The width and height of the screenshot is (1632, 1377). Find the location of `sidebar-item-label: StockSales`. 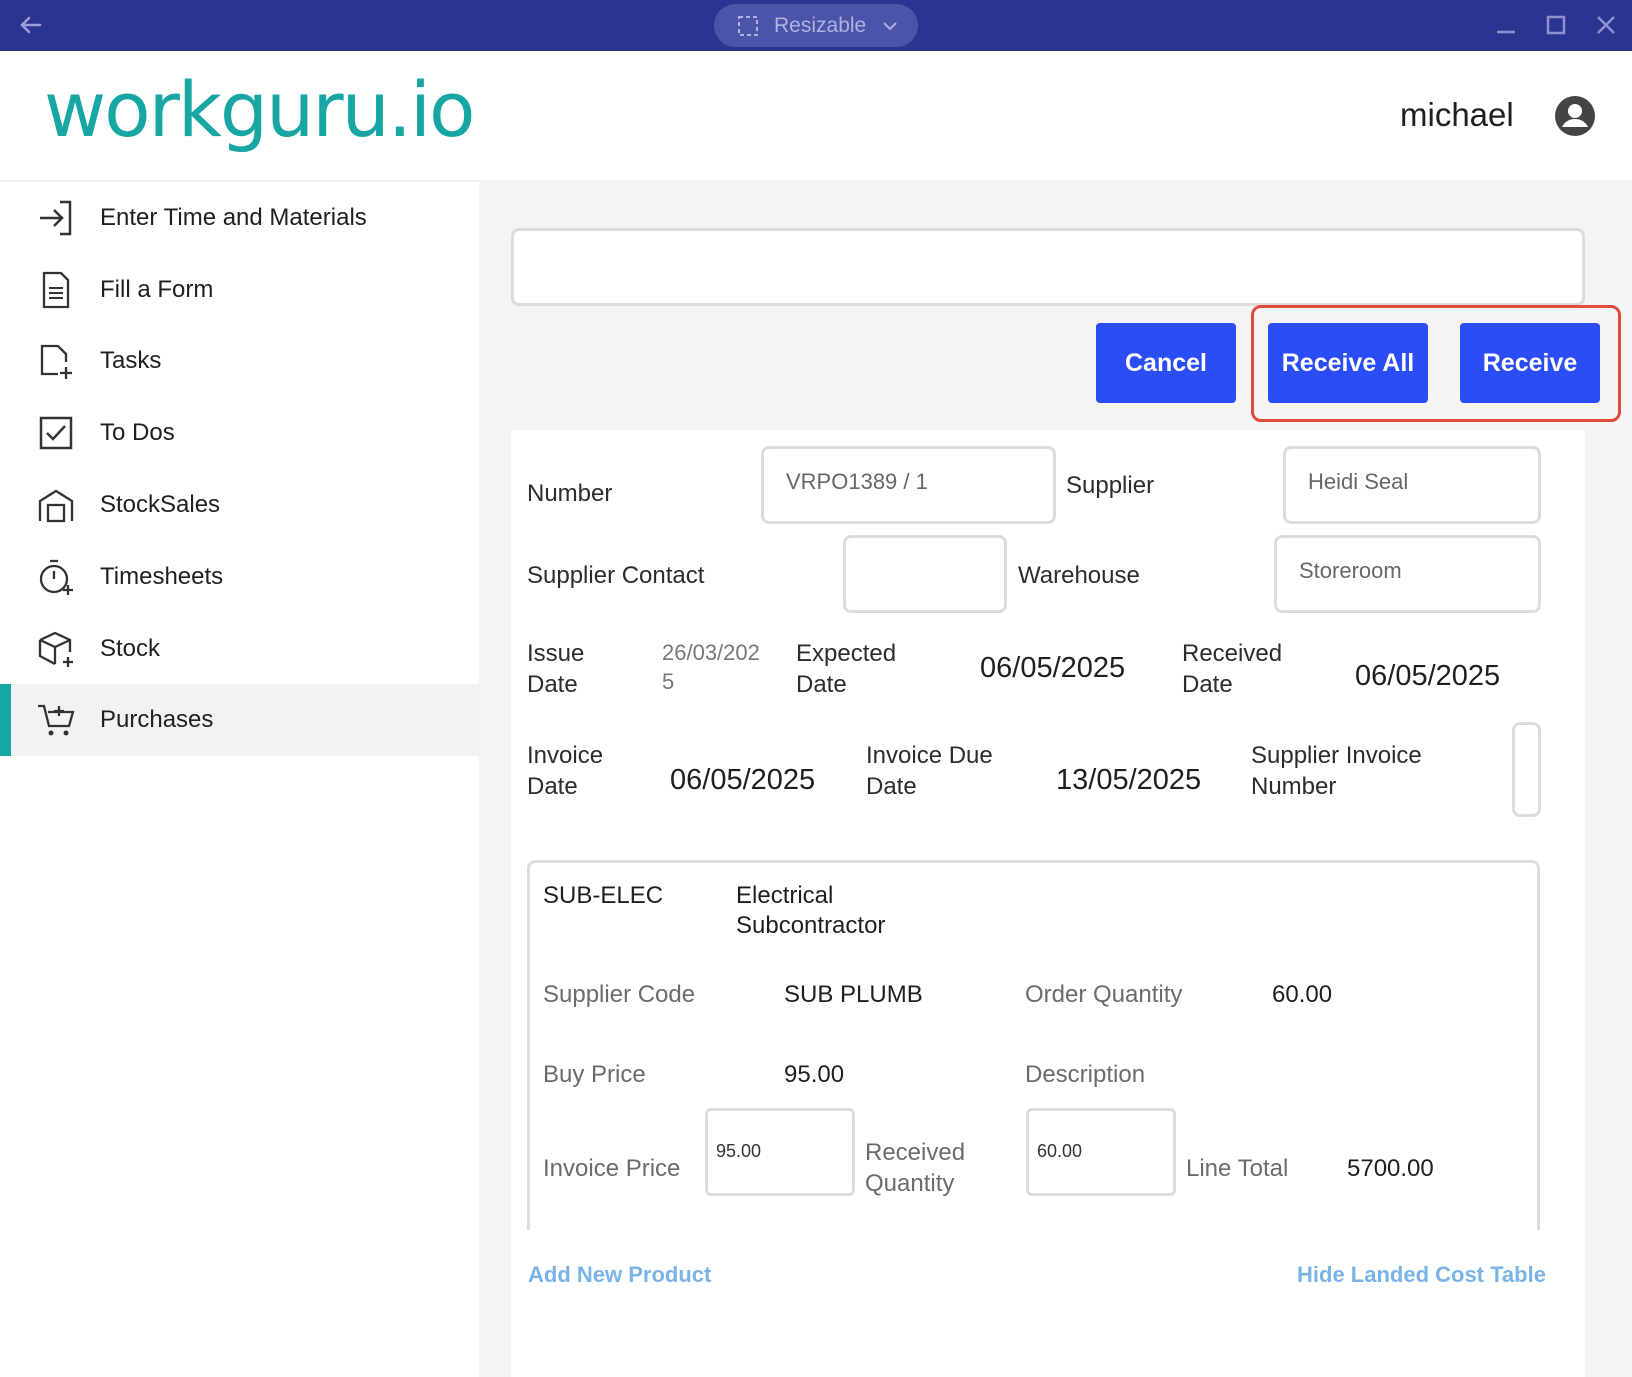

sidebar-item-label: StockSales is located at coordinates (160, 504).